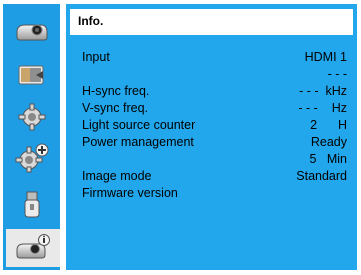 This screenshot has width=361, height=275. What do you see at coordinates (328, 125) in the screenshot?
I see `info-value: 2 H` at bounding box center [328, 125].